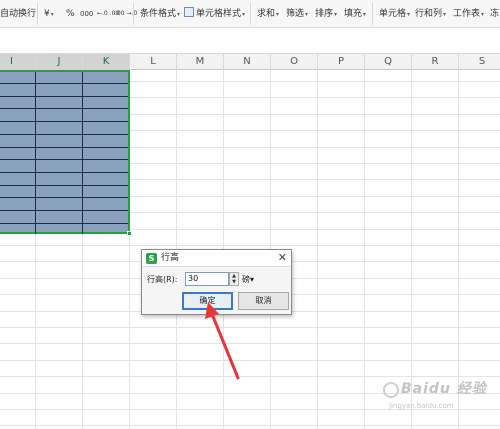 This screenshot has width=500, height=429. I want to click on arrow-shaft, so click(225, 346).